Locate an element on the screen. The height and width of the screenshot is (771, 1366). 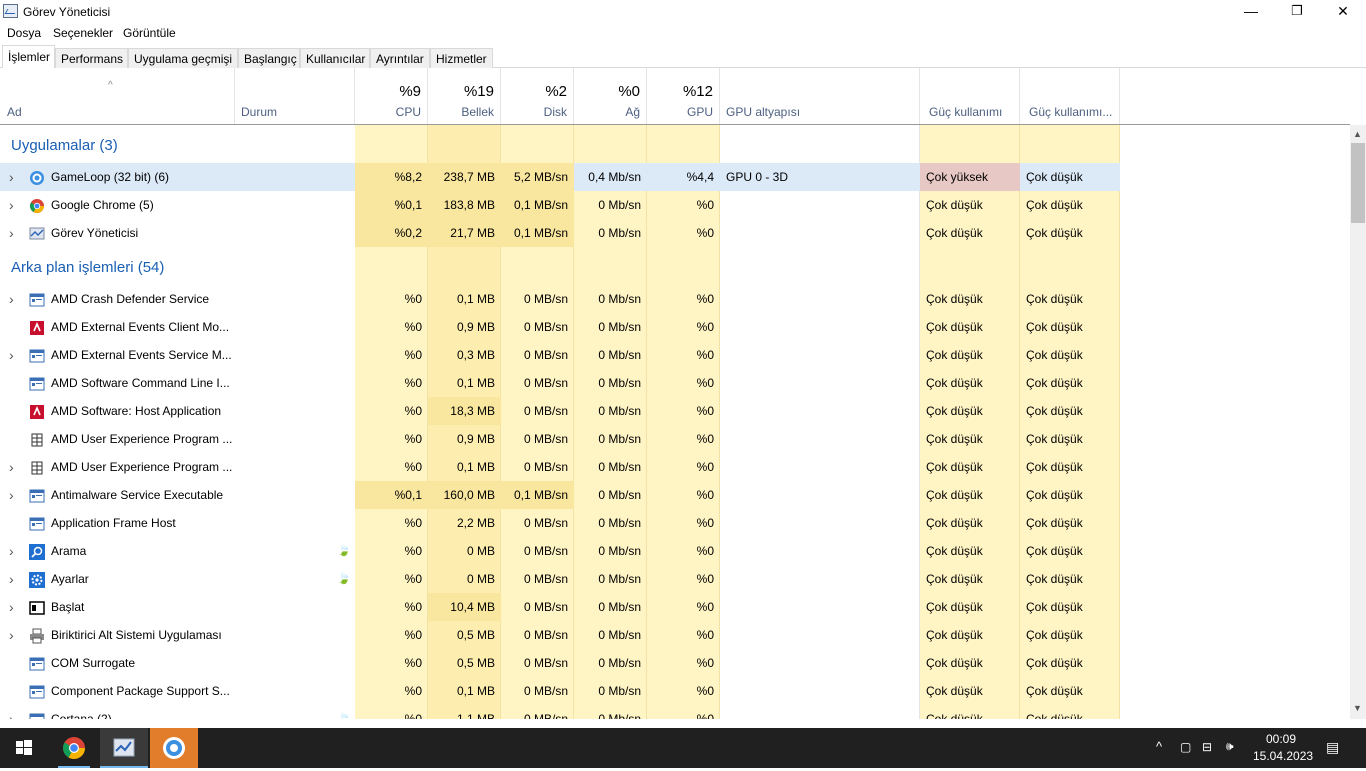
cell-mem: 21,7 MB is located at coordinates (464, 233).